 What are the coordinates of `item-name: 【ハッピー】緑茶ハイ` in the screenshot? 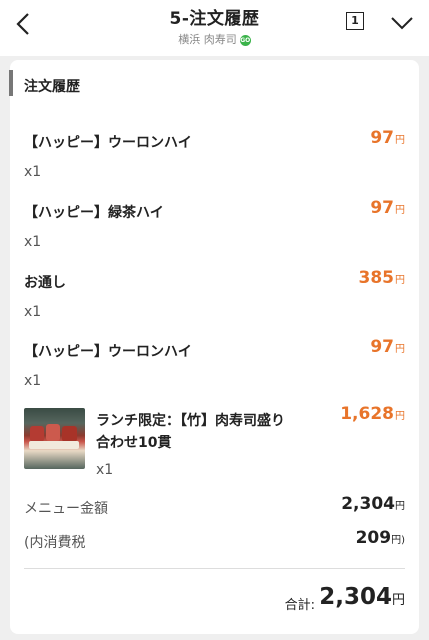 It's located at (94, 213).